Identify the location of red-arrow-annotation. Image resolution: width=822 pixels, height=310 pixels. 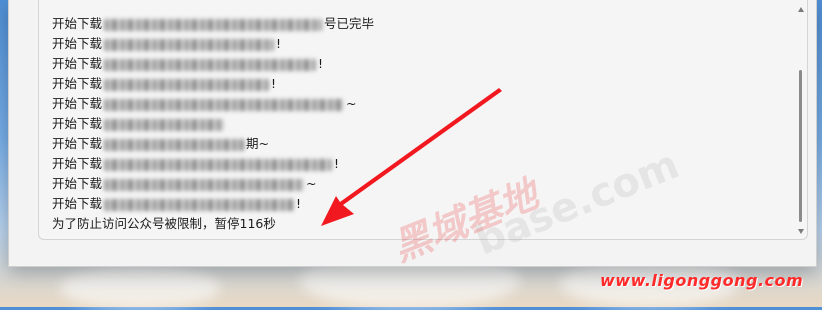
(411, 157).